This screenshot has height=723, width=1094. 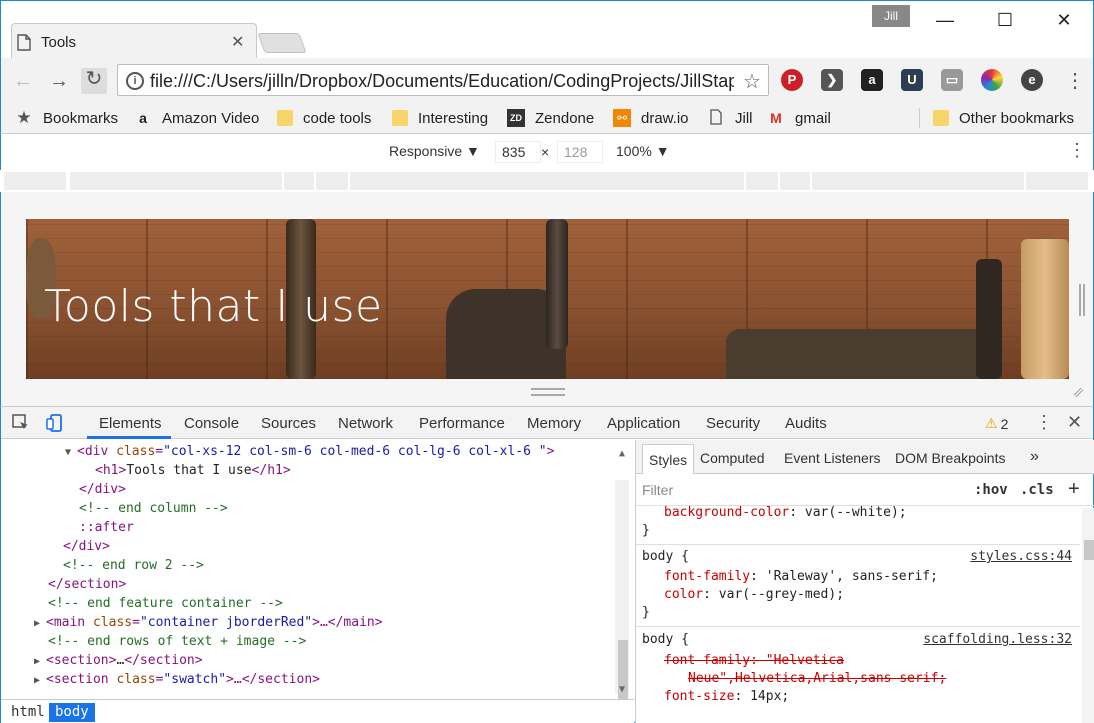 What do you see at coordinates (1074, 489) in the screenshot?
I see `new-rule-icon: +` at bounding box center [1074, 489].